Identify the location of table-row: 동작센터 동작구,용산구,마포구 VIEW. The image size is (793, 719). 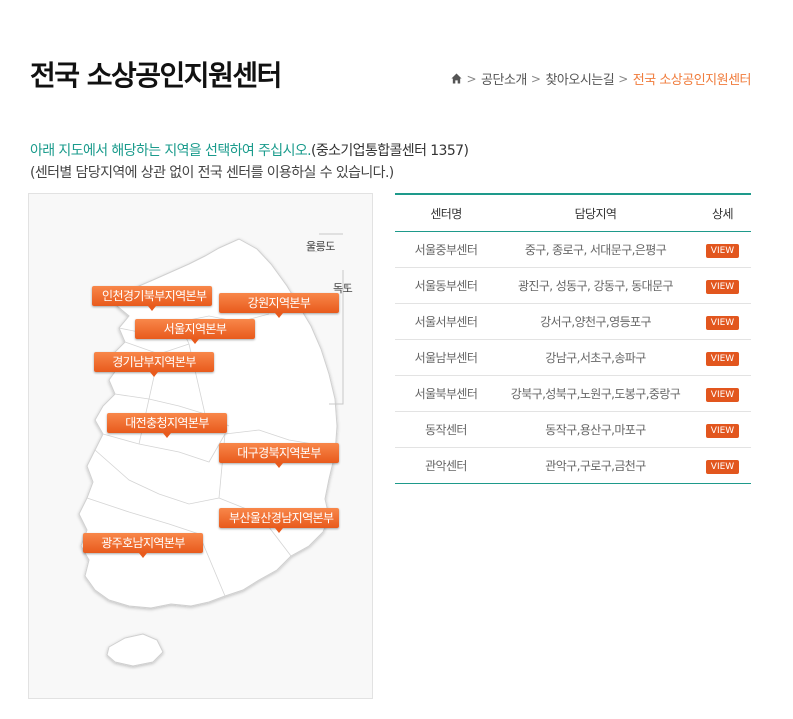
(573, 429).